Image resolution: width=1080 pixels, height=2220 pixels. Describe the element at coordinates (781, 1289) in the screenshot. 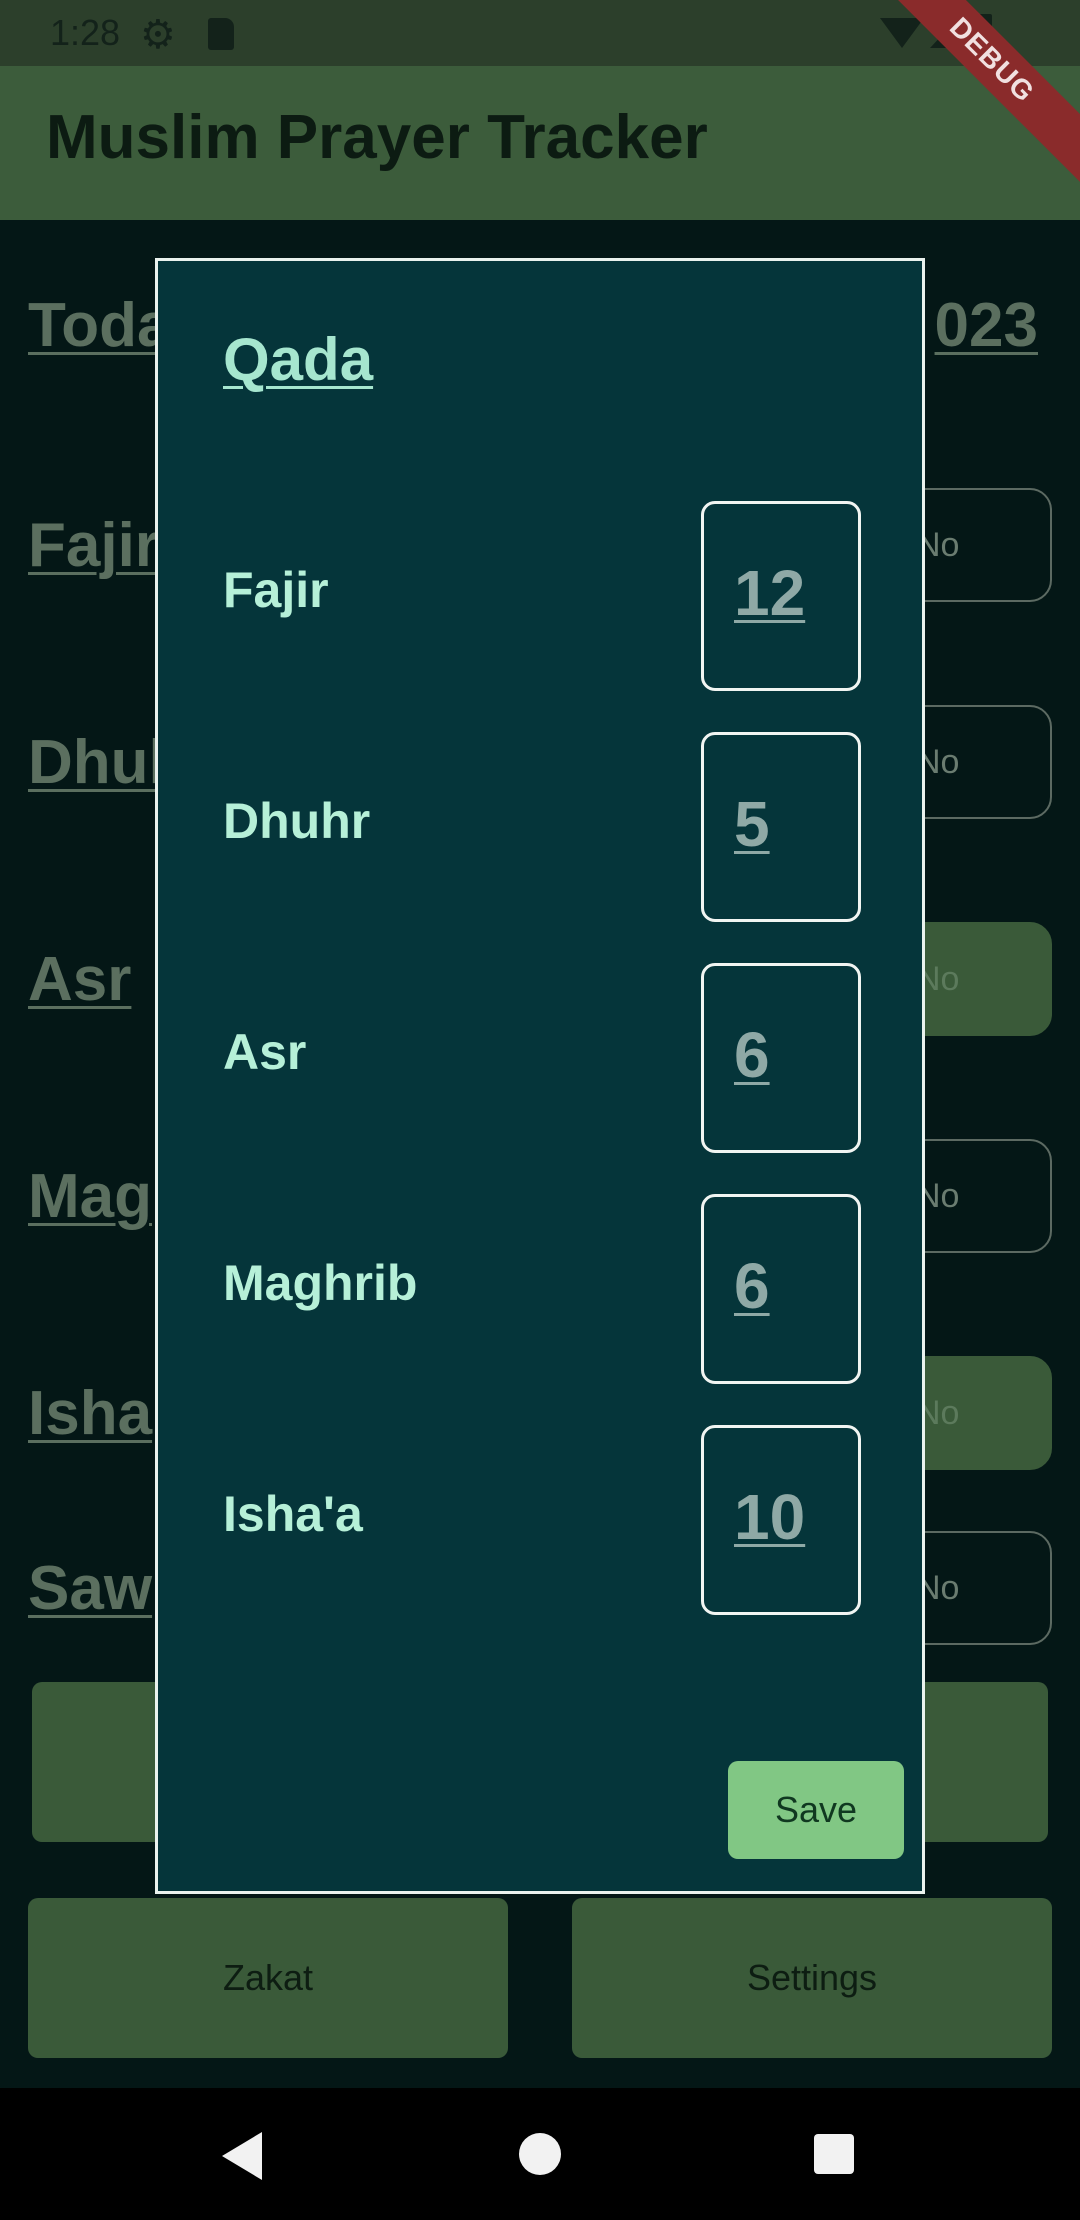

I see `qada-count-maghrib: 6` at that location.